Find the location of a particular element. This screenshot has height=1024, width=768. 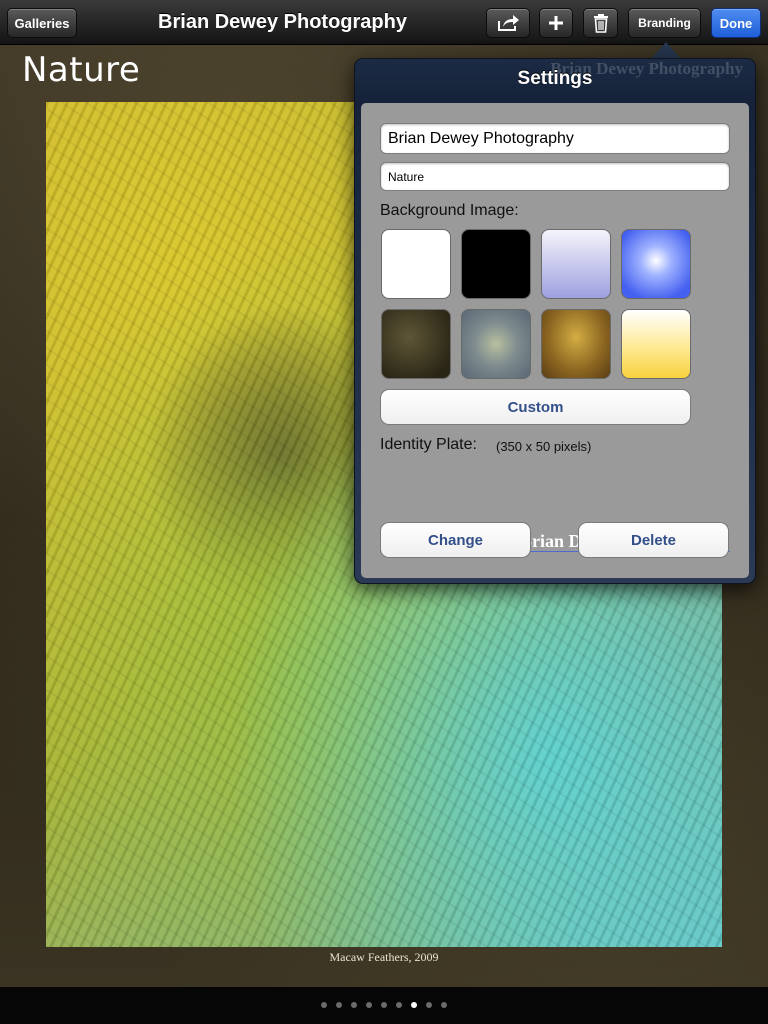

delete-button is located at coordinates (600, 23).